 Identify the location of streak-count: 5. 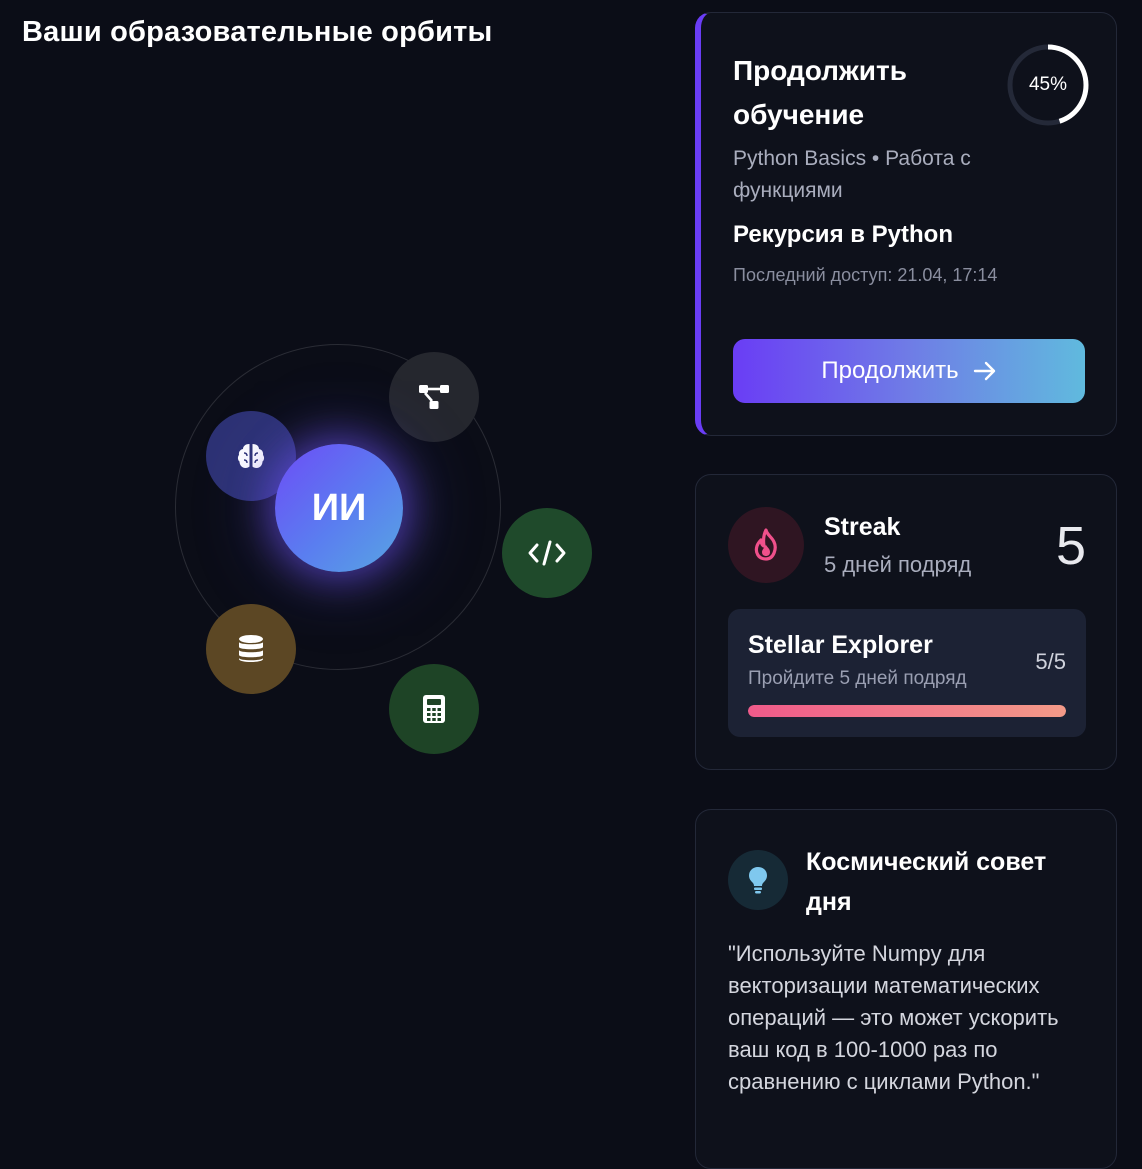
(1070, 546).